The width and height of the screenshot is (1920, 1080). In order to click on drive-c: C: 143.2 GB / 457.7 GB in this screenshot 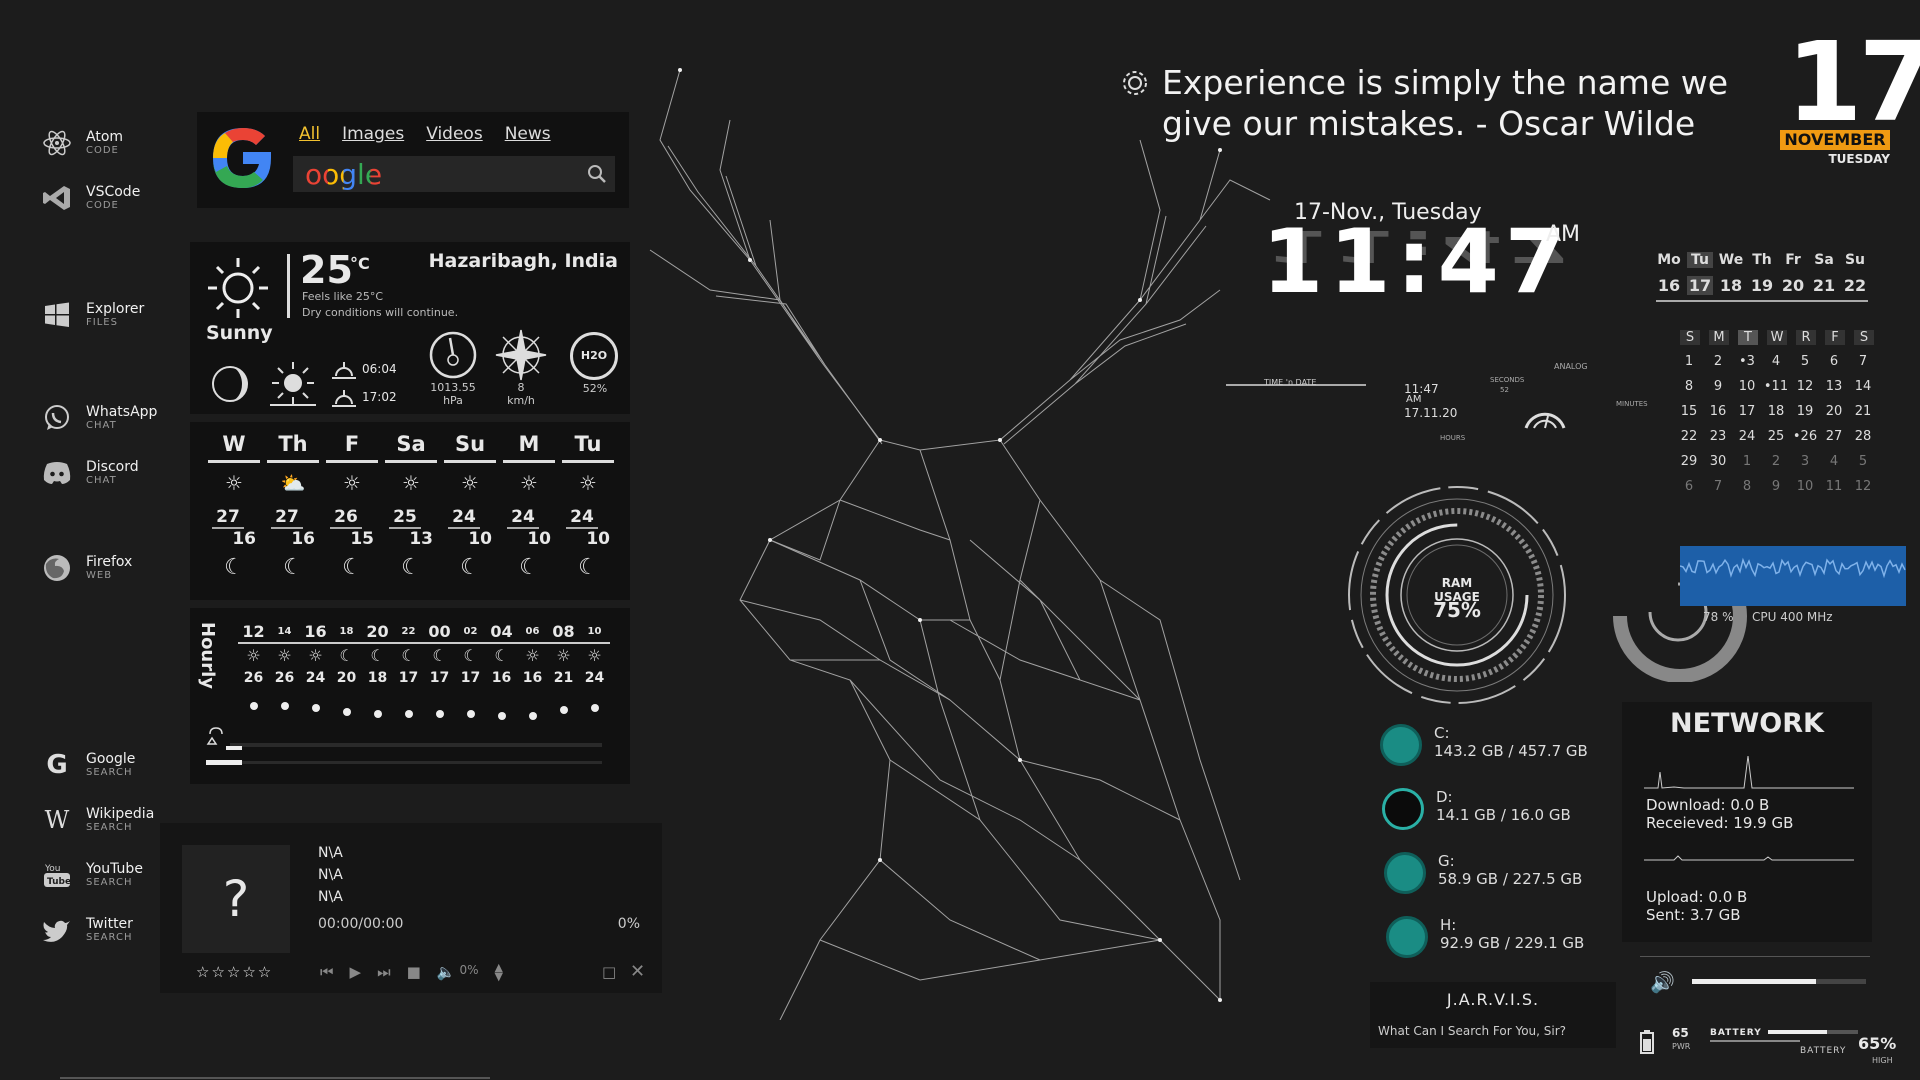, I will do `click(1484, 745)`.